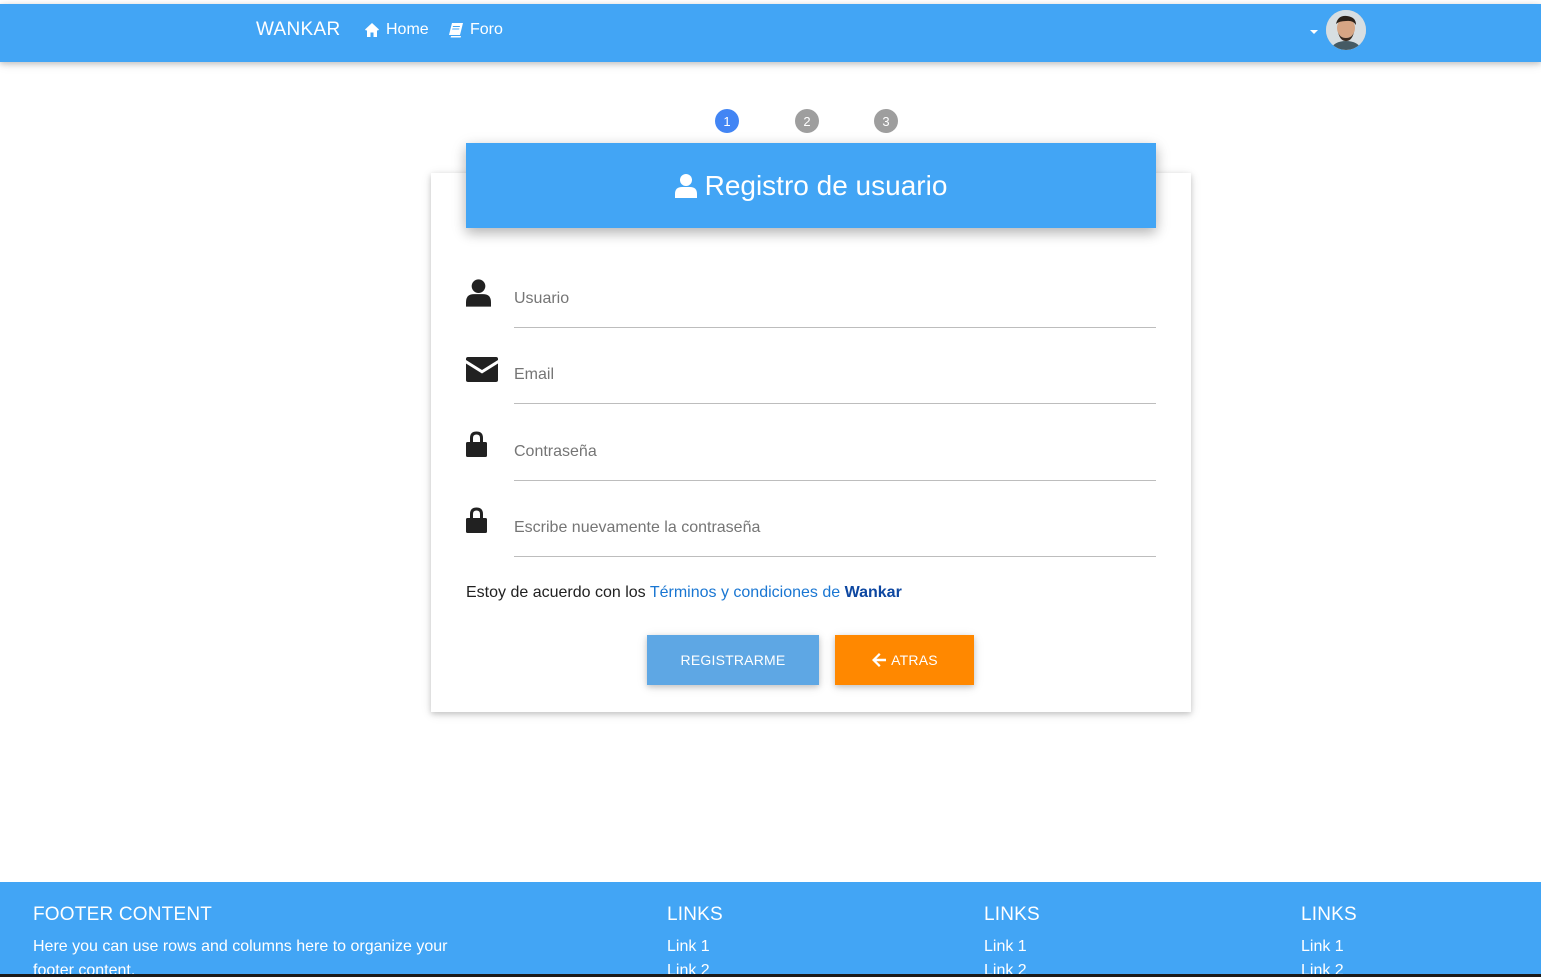 Image resolution: width=1541 pixels, height=977 pixels. Describe the element at coordinates (811, 298) in the screenshot. I see `username-field: Usuario` at that location.